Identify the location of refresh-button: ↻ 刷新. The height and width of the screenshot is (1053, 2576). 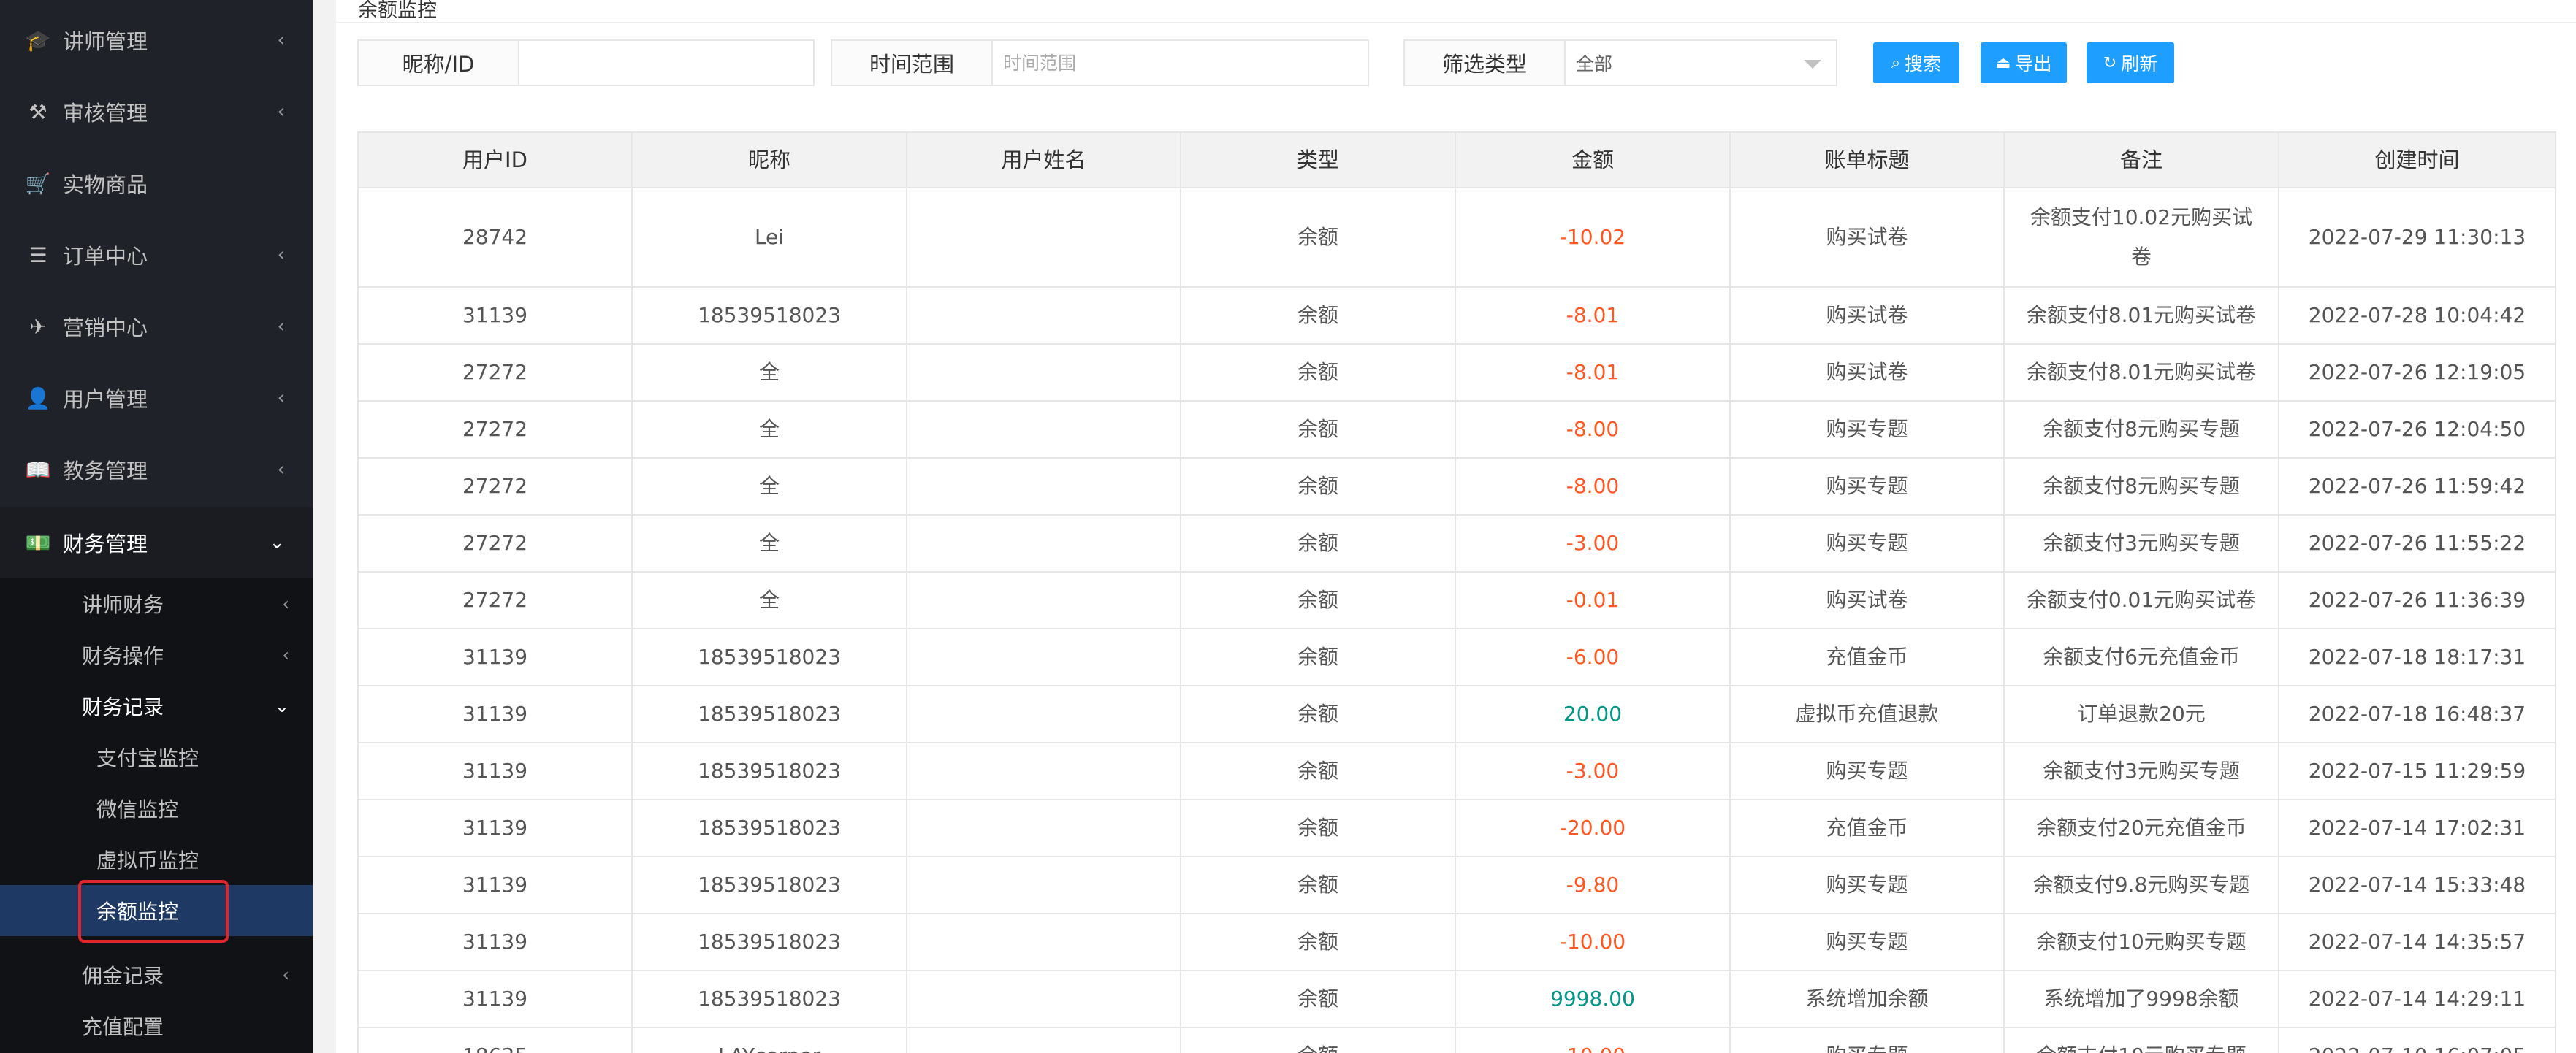
(2130, 63).